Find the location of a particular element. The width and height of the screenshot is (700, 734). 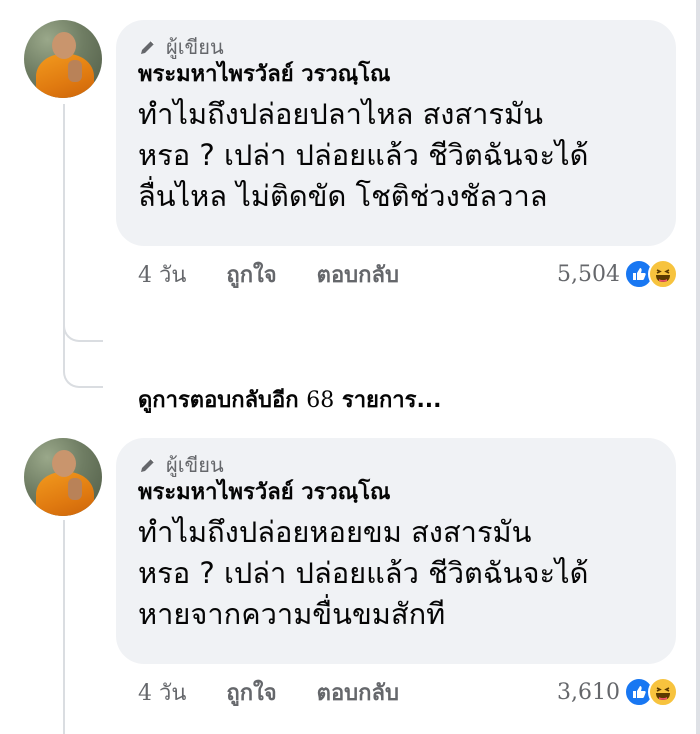

reaction-count: 3,610 is located at coordinates (588, 692).